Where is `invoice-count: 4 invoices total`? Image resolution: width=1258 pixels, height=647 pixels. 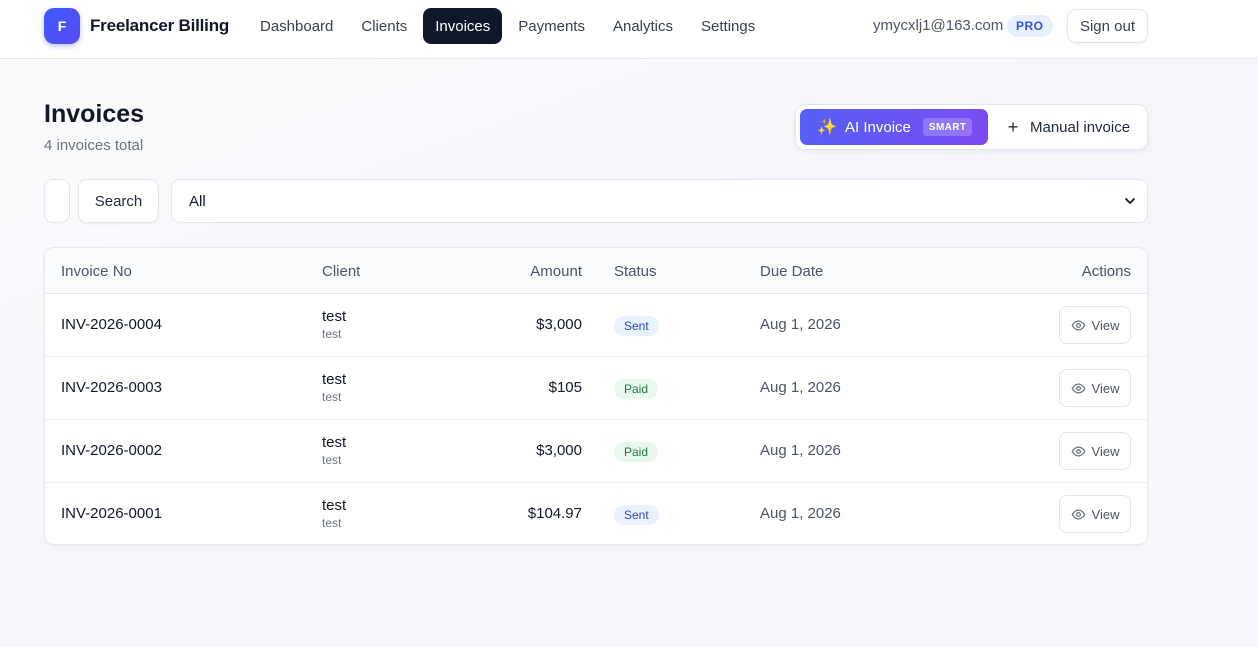 invoice-count: 4 invoices total is located at coordinates (94, 145).